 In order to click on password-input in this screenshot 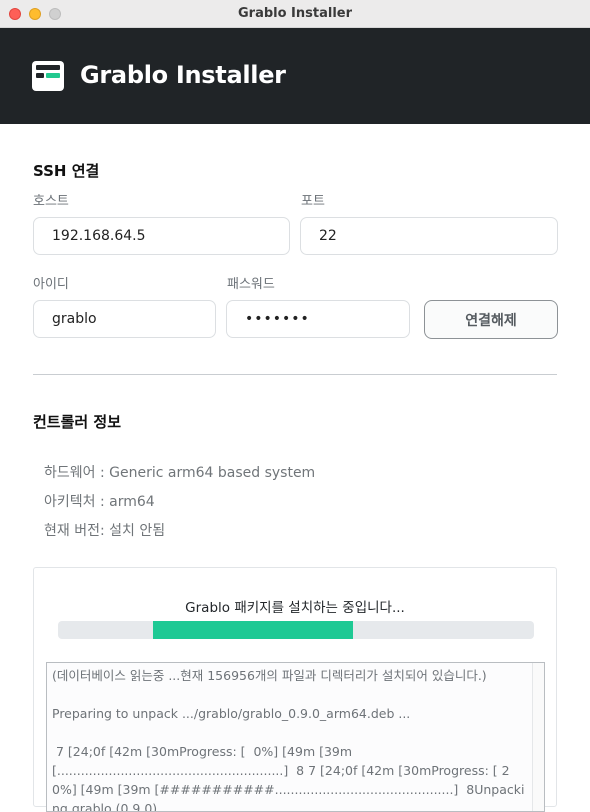, I will do `click(318, 319)`.